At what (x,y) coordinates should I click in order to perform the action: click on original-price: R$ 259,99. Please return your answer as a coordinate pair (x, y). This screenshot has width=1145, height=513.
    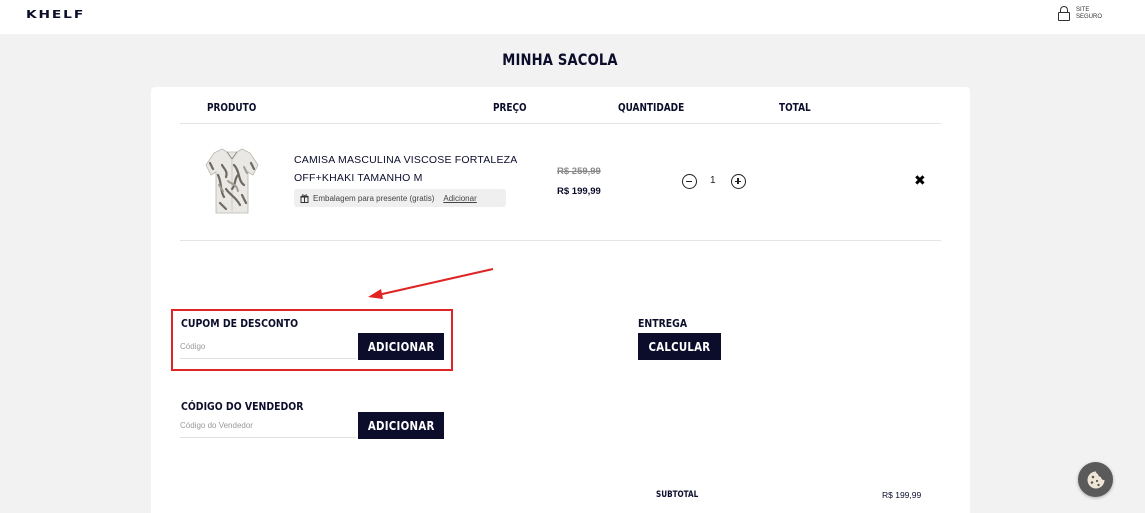
    Looking at the image, I should click on (579, 171).